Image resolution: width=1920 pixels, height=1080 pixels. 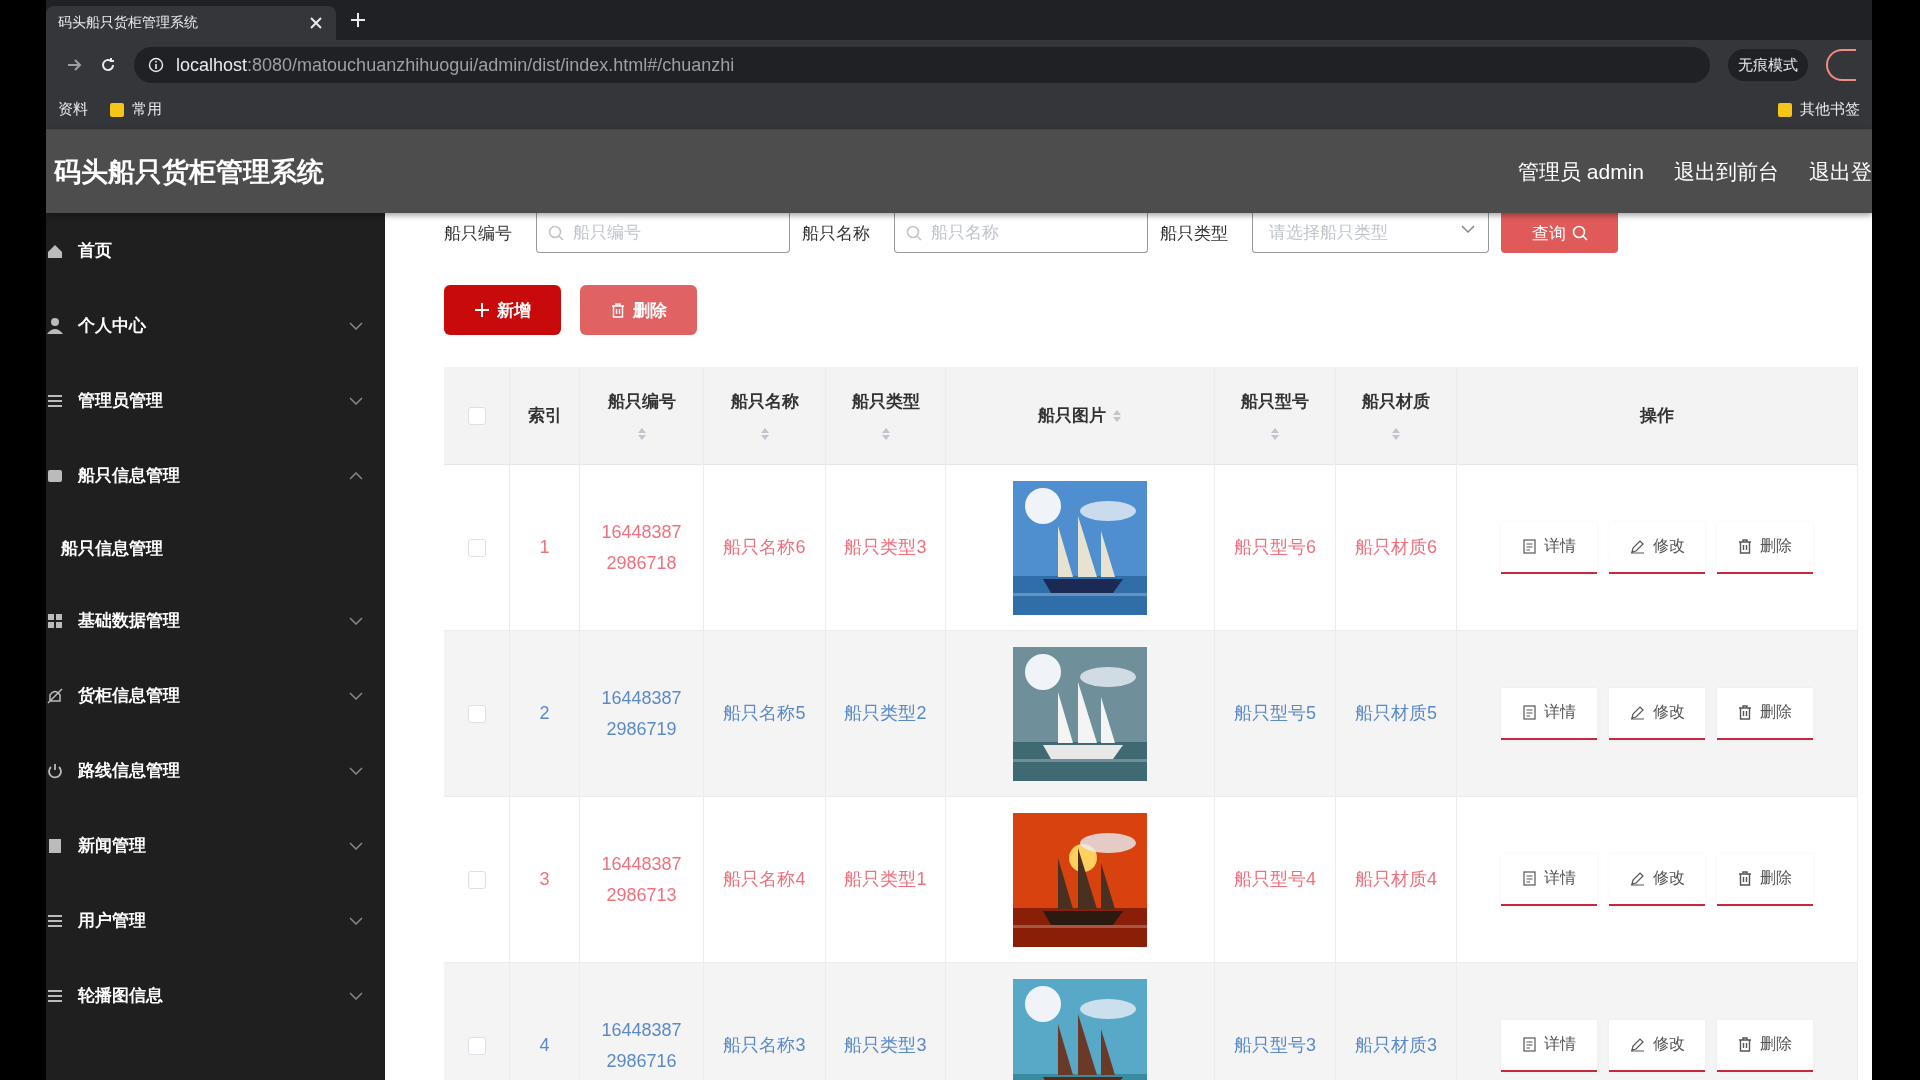 I want to click on bookmark: 其他书签, so click(x=1819, y=109).